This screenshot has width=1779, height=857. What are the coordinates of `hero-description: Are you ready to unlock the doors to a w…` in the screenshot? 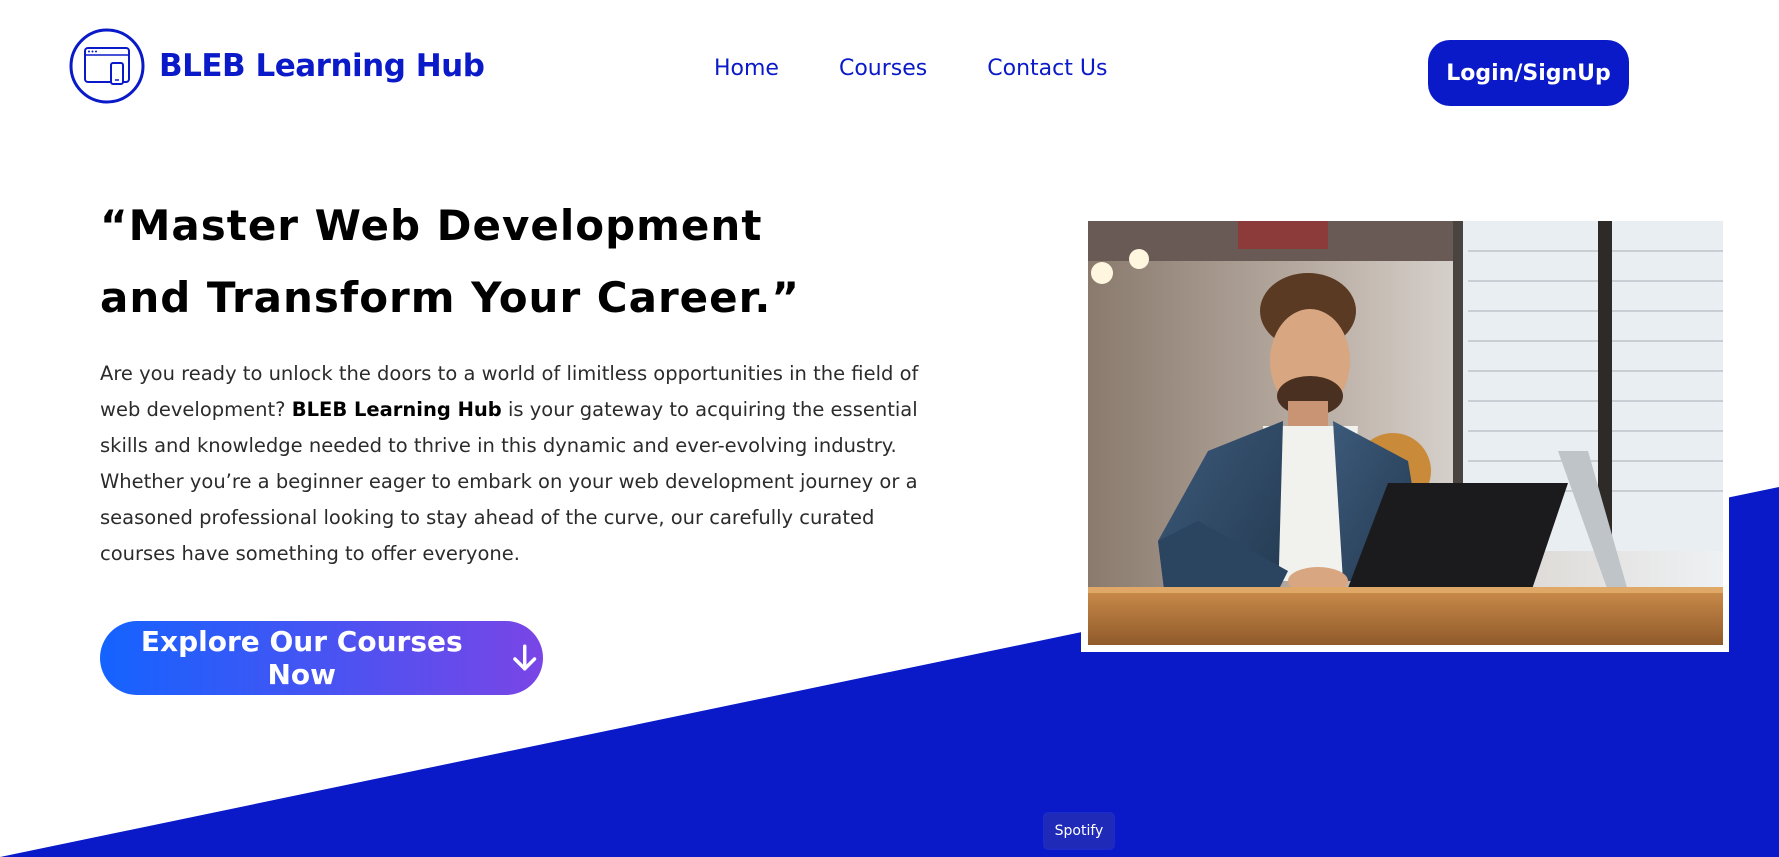 It's located at (525, 464).